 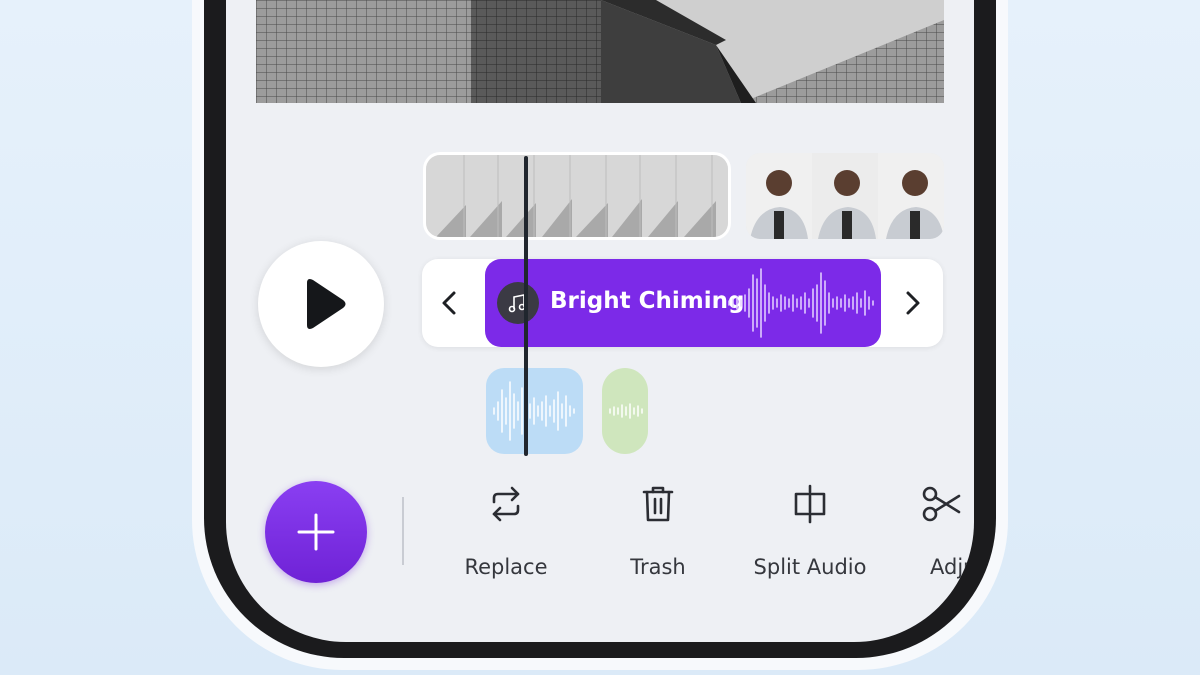 I want to click on audio-track: Bright Chiming, so click(x=682, y=303).